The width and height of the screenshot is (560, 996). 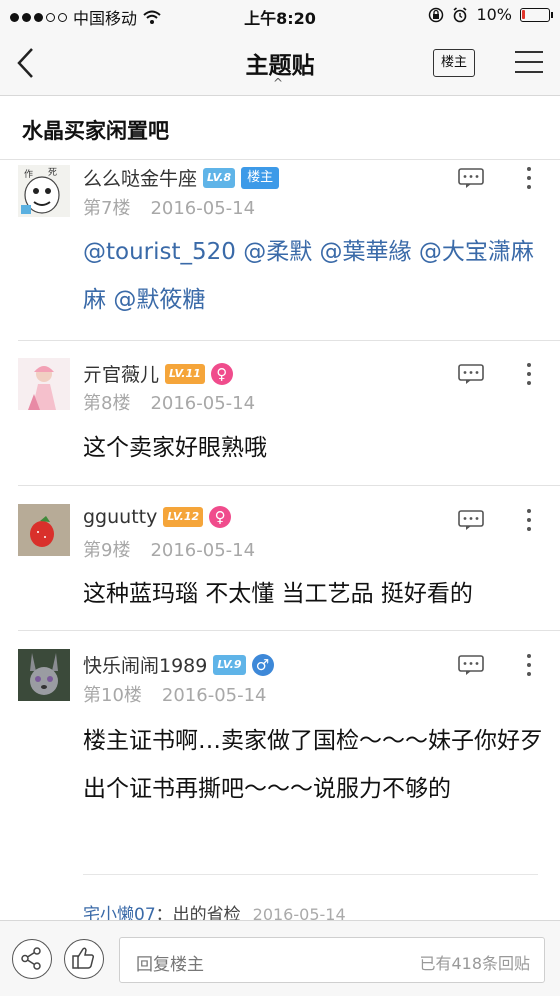 What do you see at coordinates (310, 874) in the screenshot?
I see `sub-reply-divider` at bounding box center [310, 874].